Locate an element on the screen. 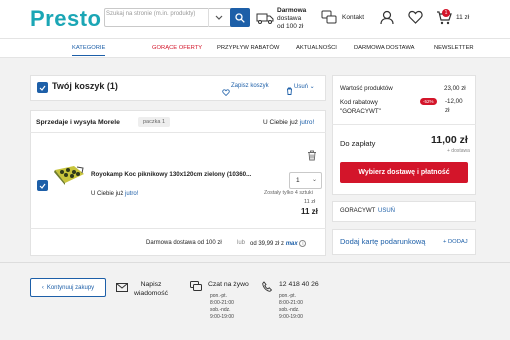  applied-code: GORACYWT is located at coordinates (358, 211).